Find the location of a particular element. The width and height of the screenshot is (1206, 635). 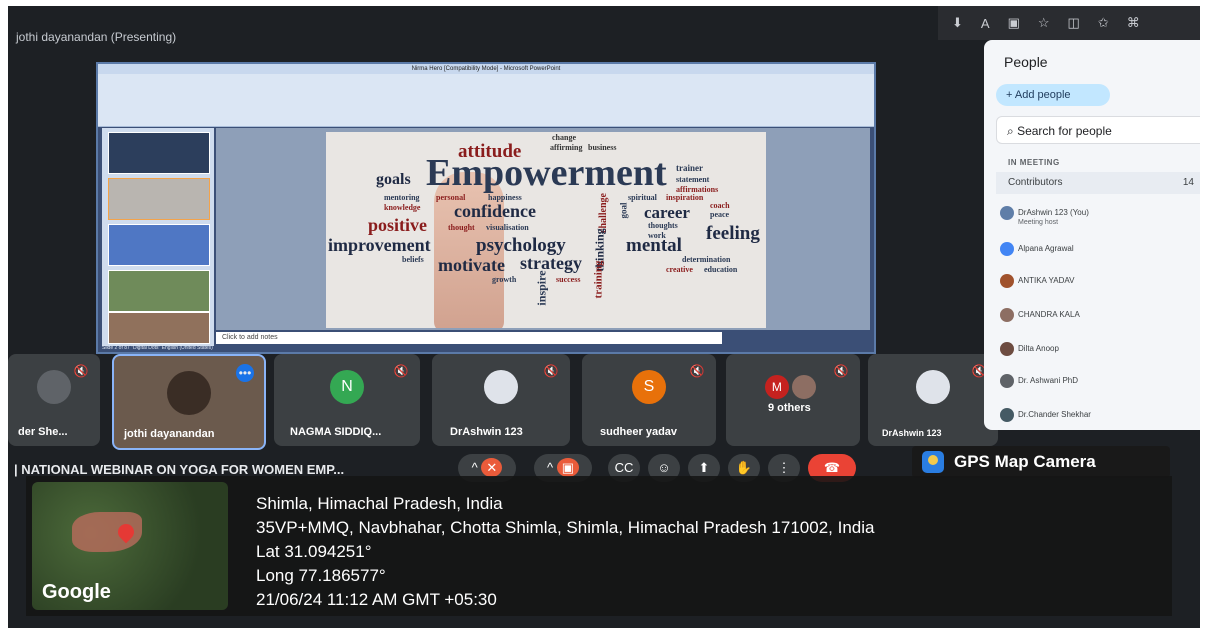

word: challenge is located at coordinates (603, 213).